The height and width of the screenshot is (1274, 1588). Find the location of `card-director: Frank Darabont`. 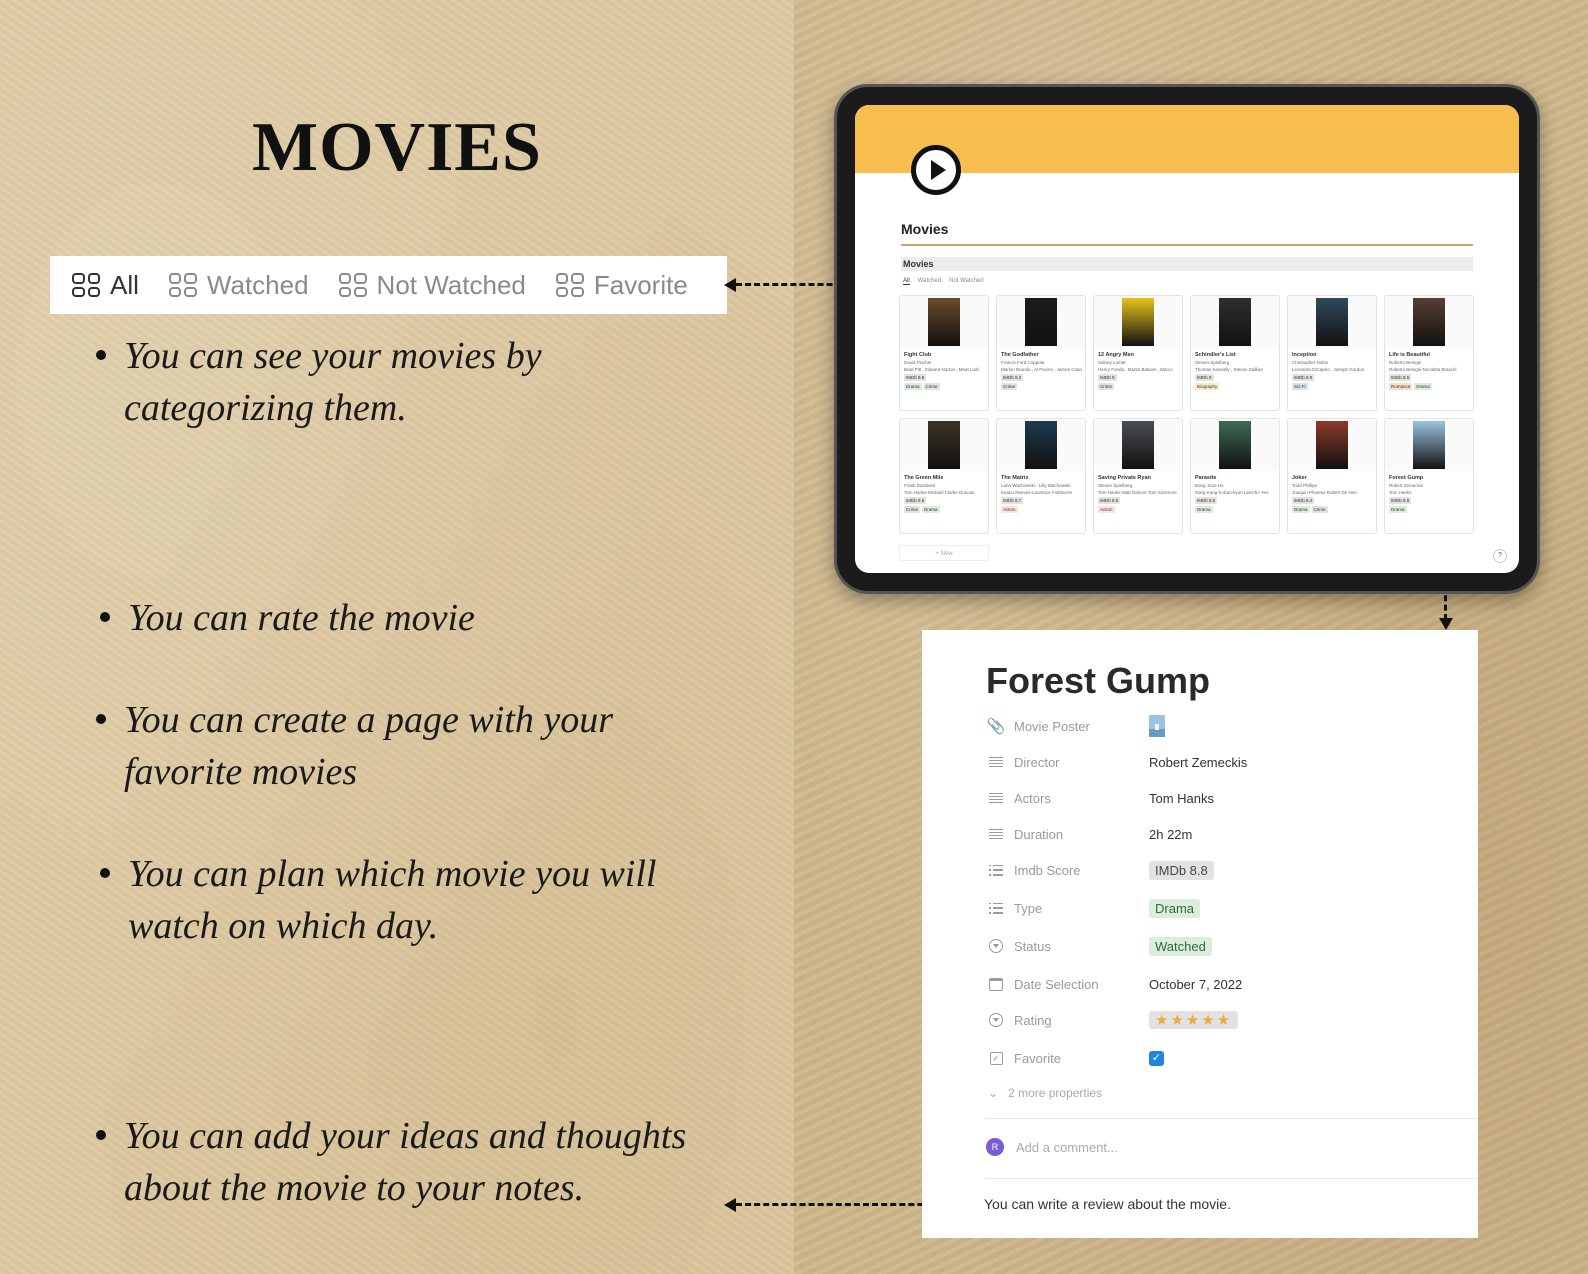

card-director: Frank Darabont is located at coordinates (920, 485).